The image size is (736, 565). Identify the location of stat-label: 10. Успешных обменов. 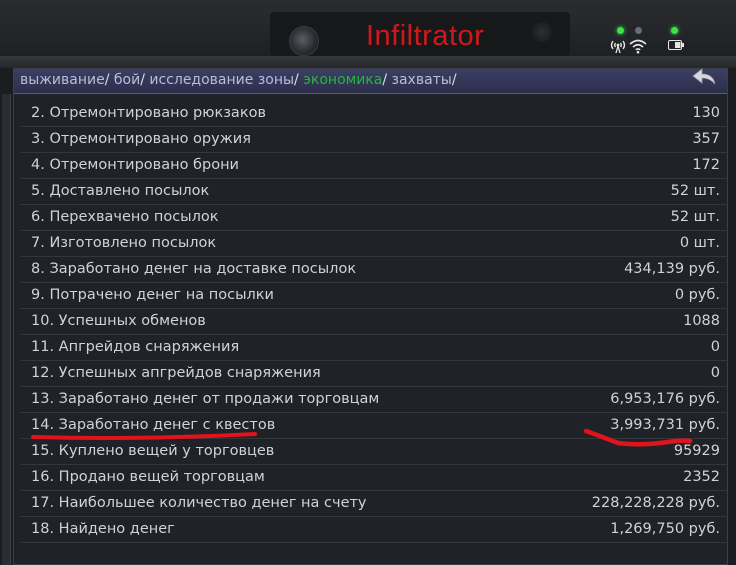
(118, 321).